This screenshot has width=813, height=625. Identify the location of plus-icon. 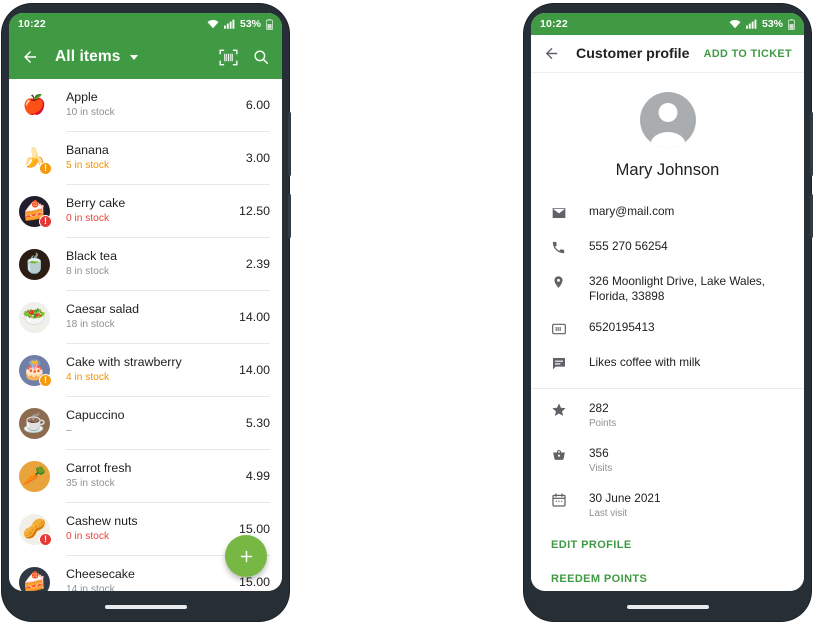
(246, 556).